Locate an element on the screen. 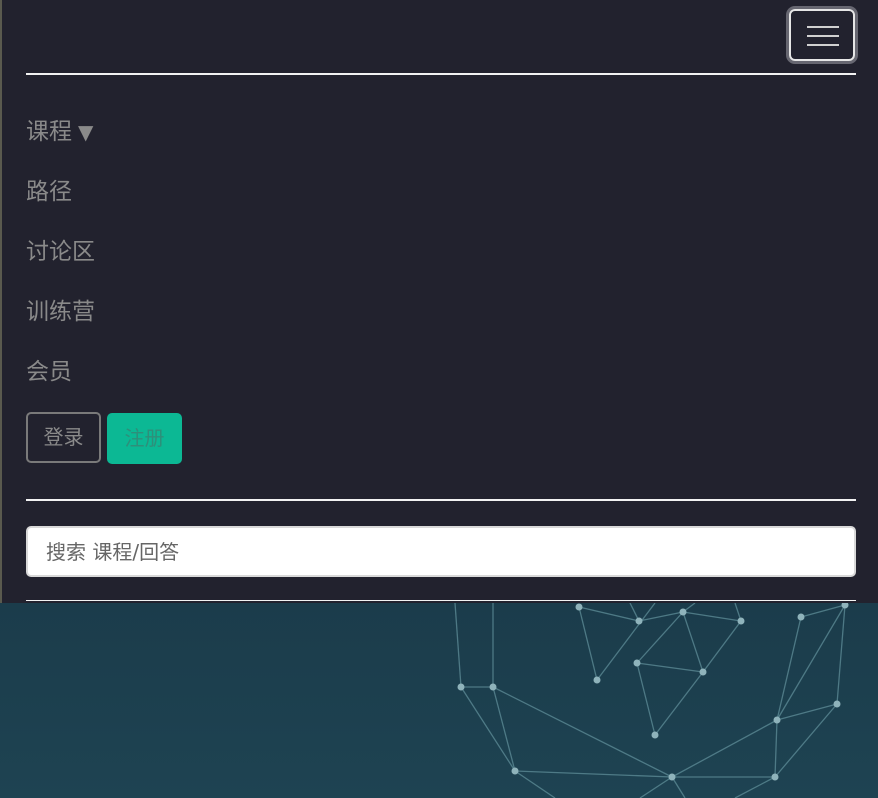  navbar-divider-bottom is located at coordinates (441, 600).